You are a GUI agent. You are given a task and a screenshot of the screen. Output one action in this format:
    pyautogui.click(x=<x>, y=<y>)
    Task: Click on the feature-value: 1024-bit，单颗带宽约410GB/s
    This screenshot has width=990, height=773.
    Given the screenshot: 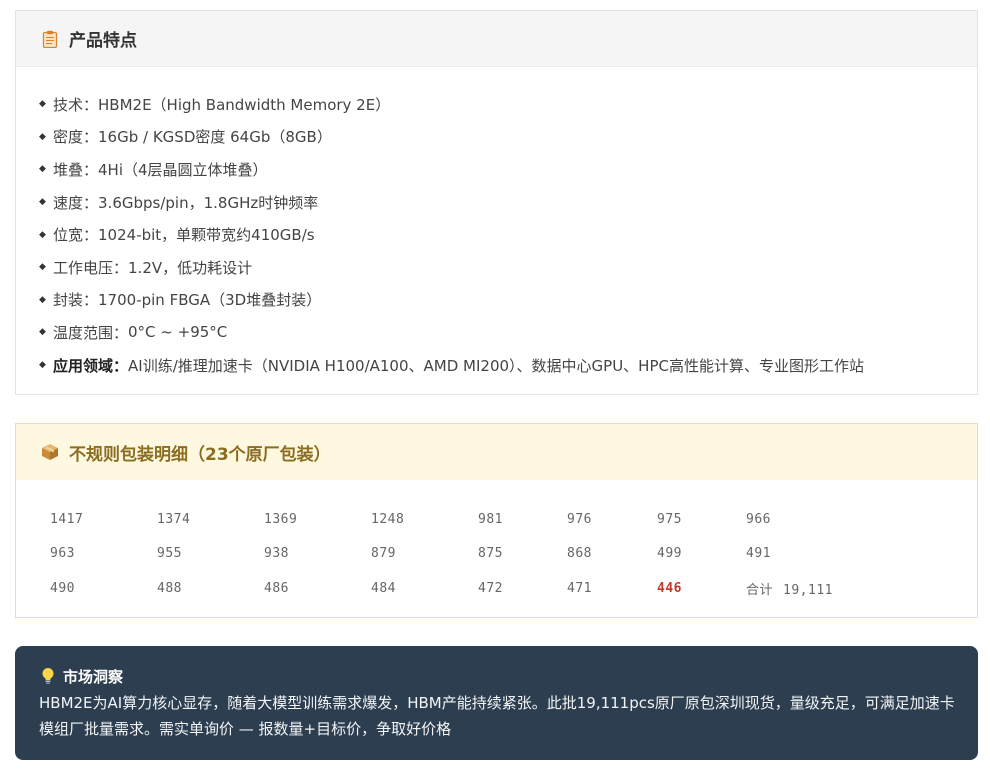 What is the action you would take?
    pyautogui.click(x=206, y=235)
    